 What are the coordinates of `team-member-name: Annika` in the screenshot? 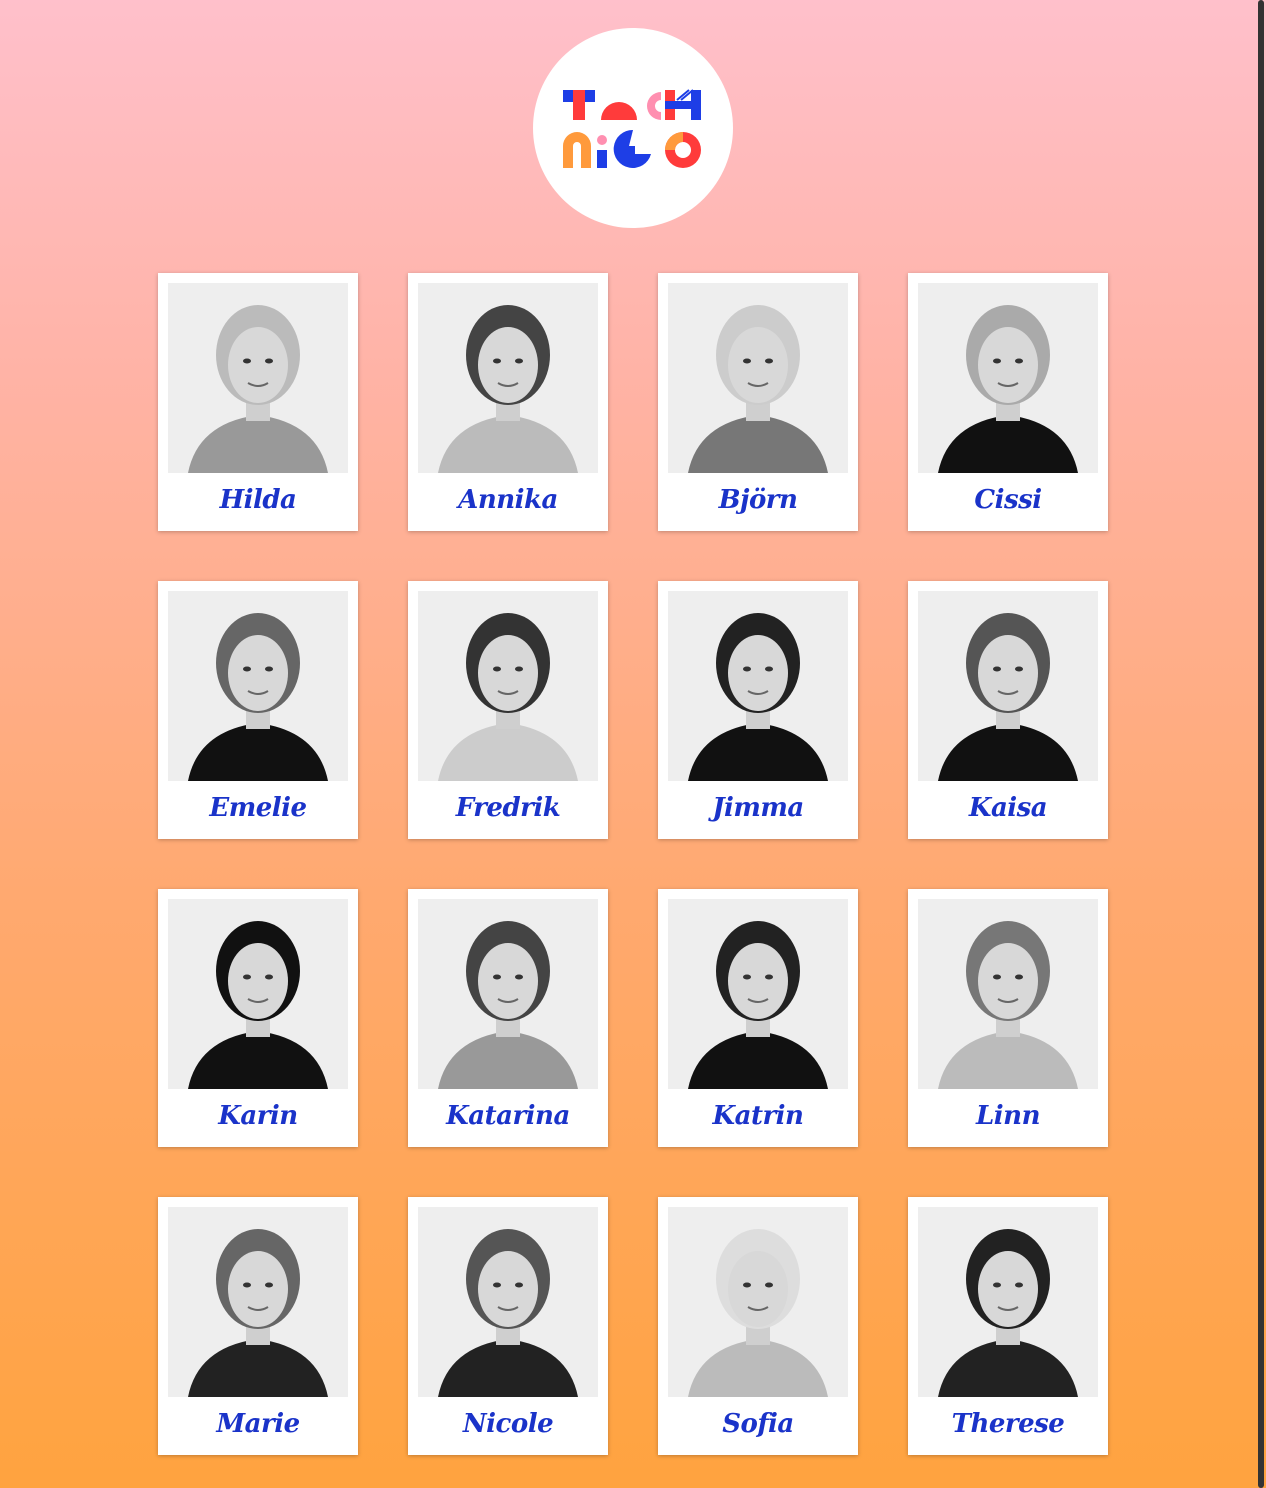 It's located at (508, 500).